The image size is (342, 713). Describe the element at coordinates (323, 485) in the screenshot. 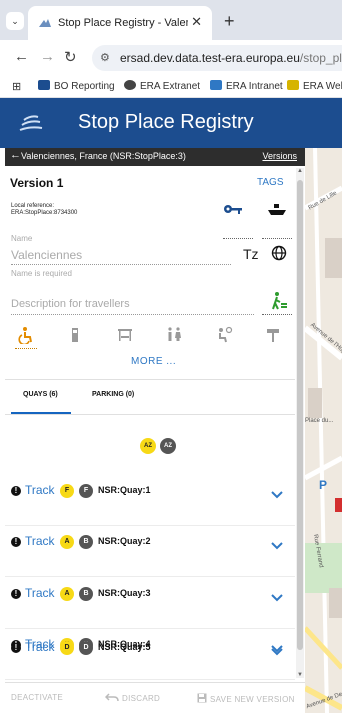

I see `parking-map-marker: P` at that location.